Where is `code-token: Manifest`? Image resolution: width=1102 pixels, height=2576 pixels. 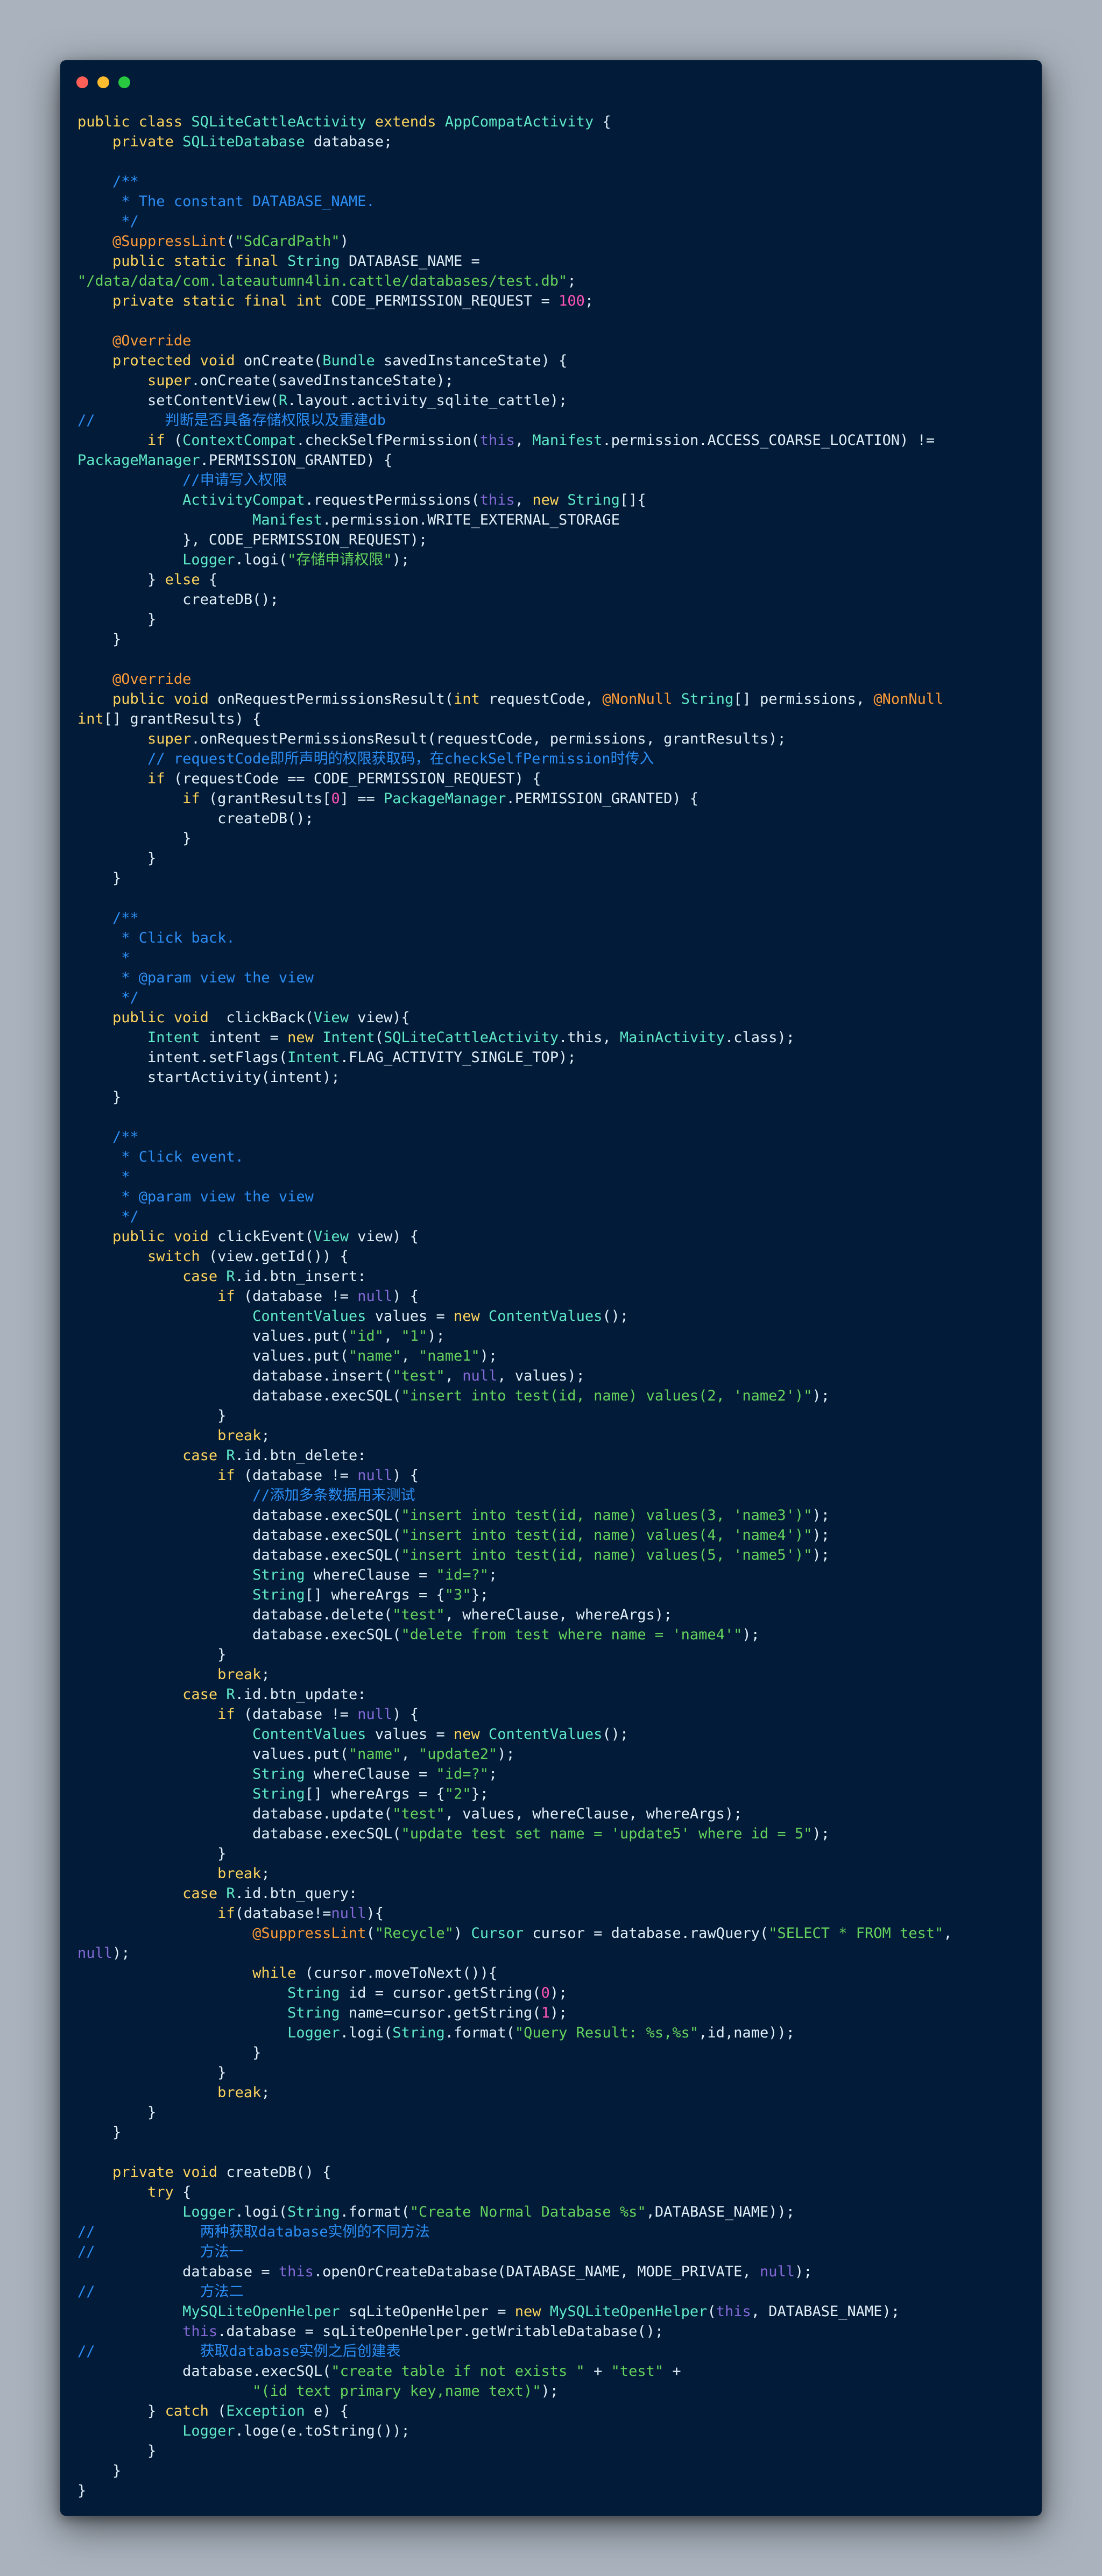 code-token: Manifest is located at coordinates (287, 520).